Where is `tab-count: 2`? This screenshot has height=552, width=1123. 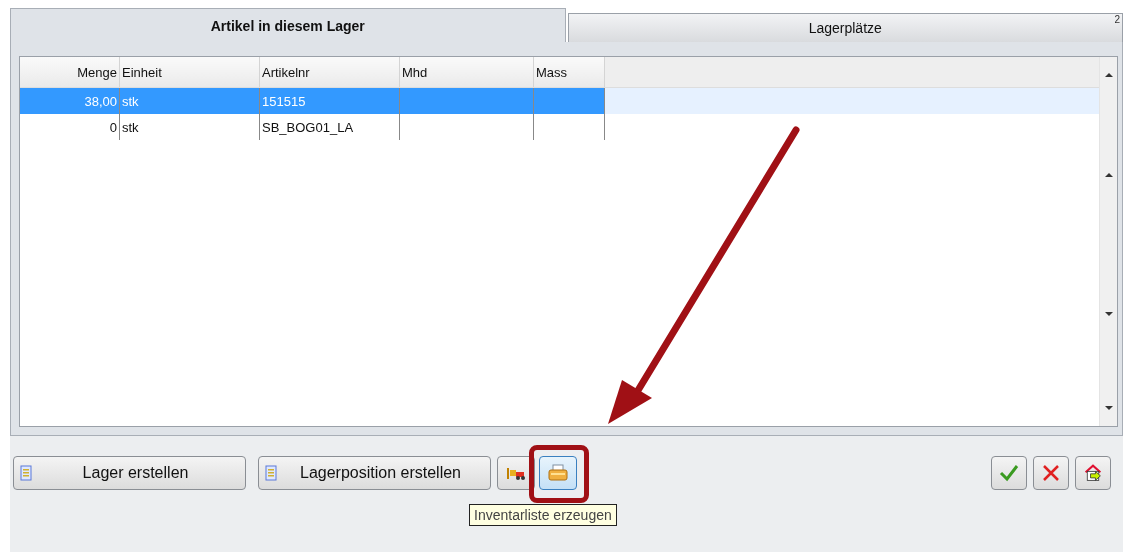 tab-count: 2 is located at coordinates (1117, 19).